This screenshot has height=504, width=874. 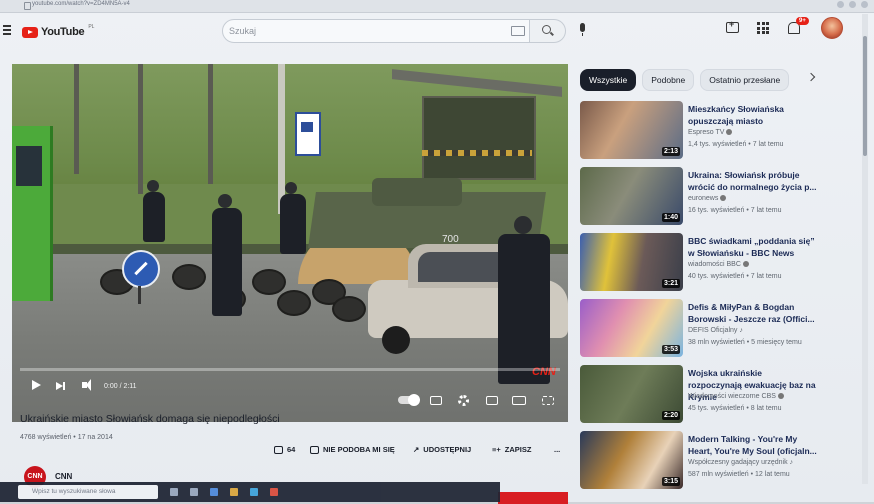 What do you see at coordinates (707, 198) in the screenshot?
I see `recommendation-channel: euronews` at bounding box center [707, 198].